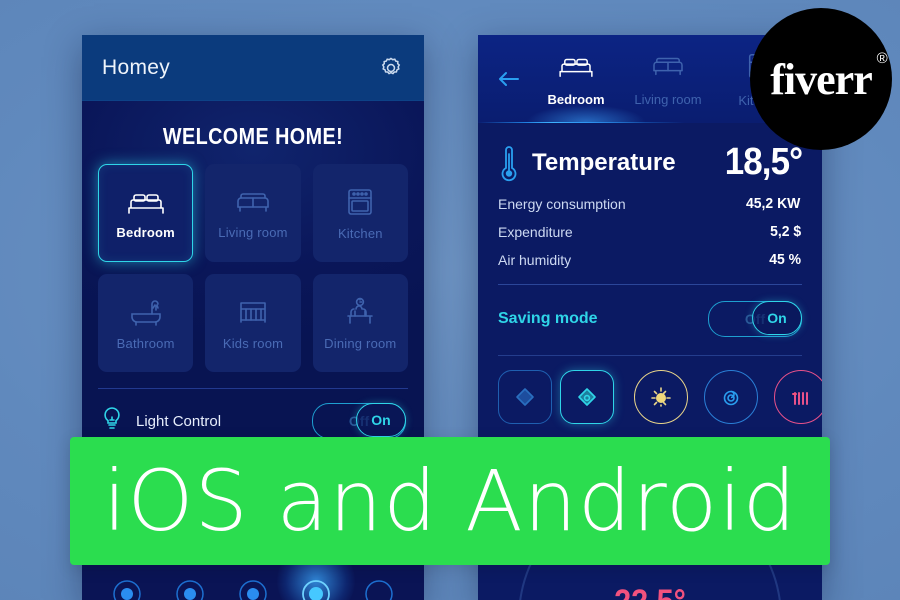  What do you see at coordinates (360, 233) in the screenshot?
I see `room-label: Kitchen` at bounding box center [360, 233].